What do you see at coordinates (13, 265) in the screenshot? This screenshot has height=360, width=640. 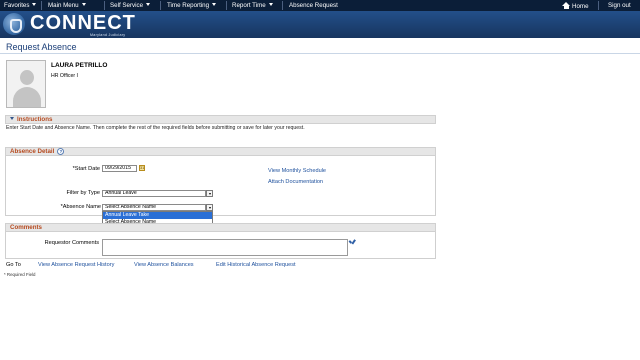 I see `goto-label: Go To` at bounding box center [13, 265].